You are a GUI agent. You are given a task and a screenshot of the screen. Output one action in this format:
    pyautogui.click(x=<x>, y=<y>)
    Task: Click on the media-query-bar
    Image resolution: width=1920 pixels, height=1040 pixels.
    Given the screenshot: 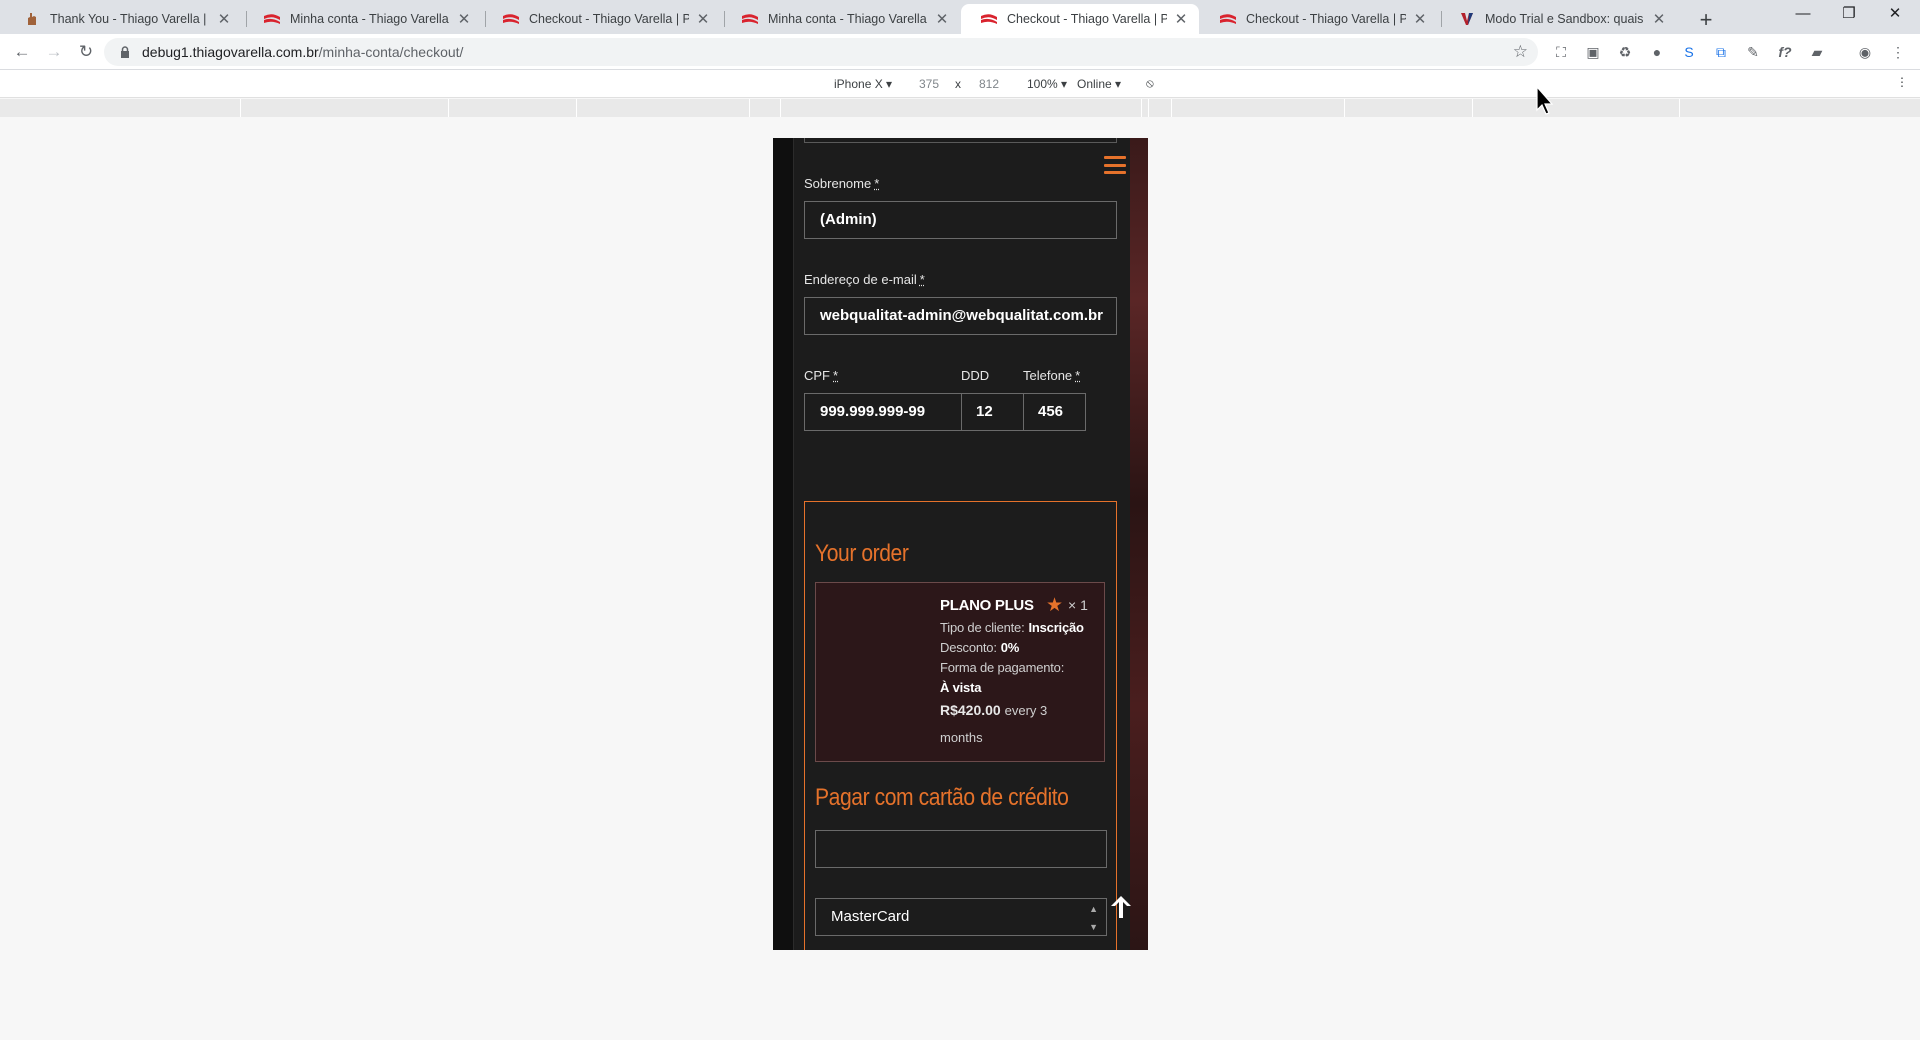 What is the action you would take?
    pyautogui.click(x=960, y=108)
    